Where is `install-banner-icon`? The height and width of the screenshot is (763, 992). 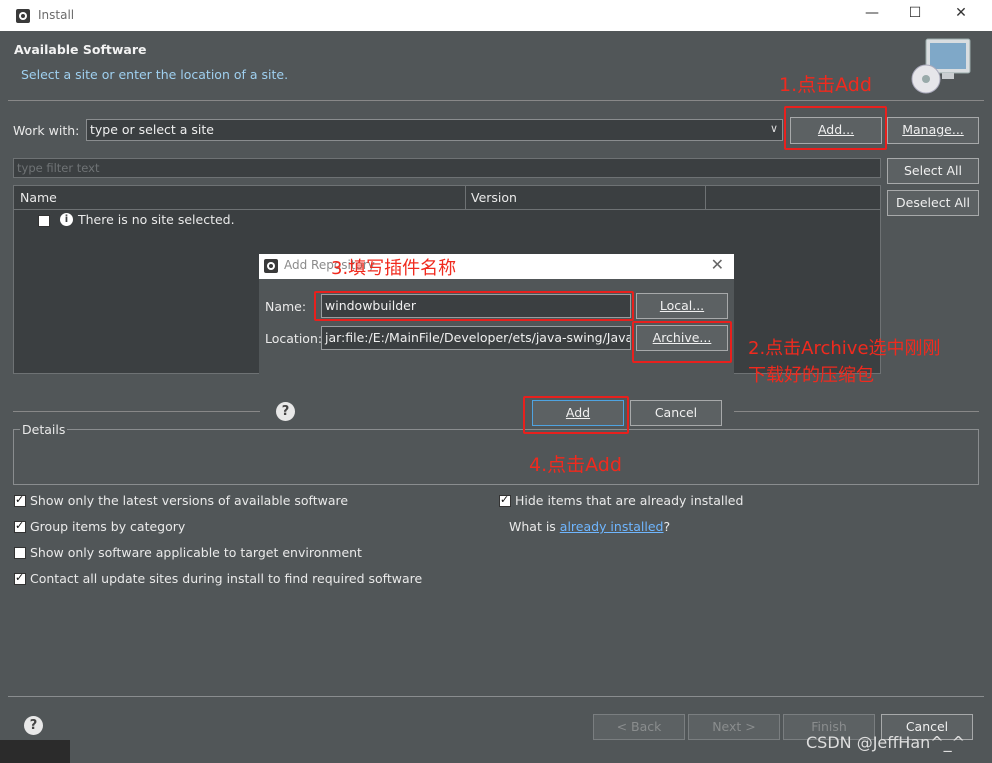
install-banner-icon is located at coordinates (941, 66).